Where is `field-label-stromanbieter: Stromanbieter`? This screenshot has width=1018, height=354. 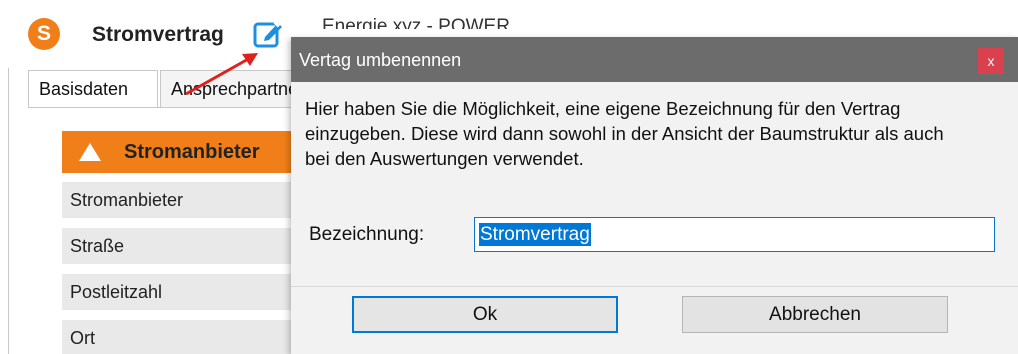 field-label-stromanbieter: Stromanbieter is located at coordinates (178, 200).